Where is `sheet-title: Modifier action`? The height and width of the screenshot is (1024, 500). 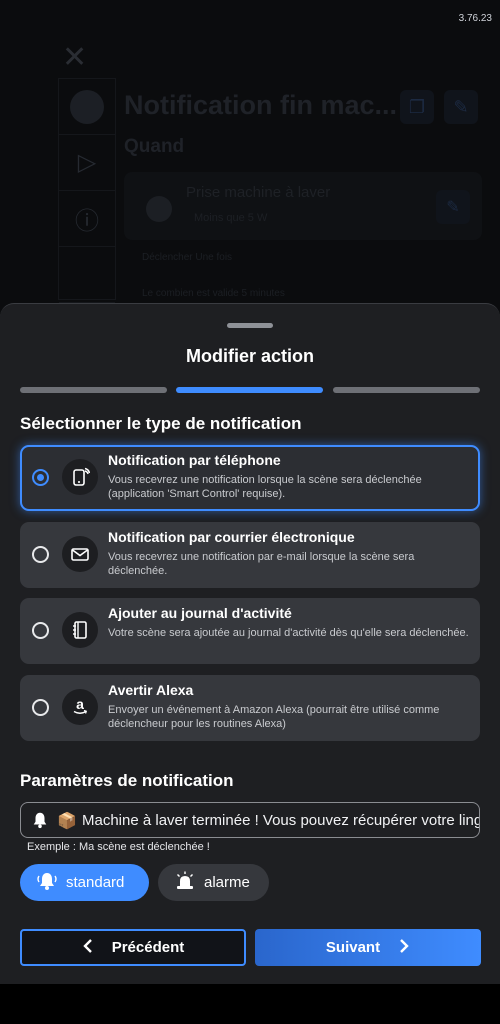 sheet-title: Modifier action is located at coordinates (249, 356).